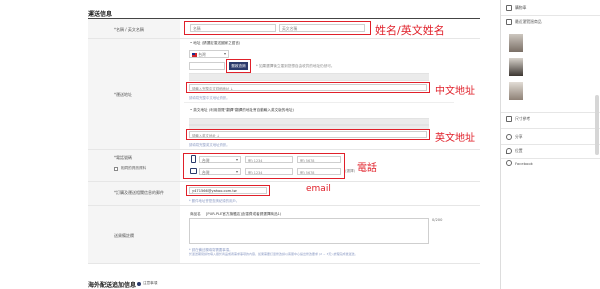 Image resolution: width=600 pixels, height=289 pixels. I want to click on section-title: 運送信息, so click(100, 14).